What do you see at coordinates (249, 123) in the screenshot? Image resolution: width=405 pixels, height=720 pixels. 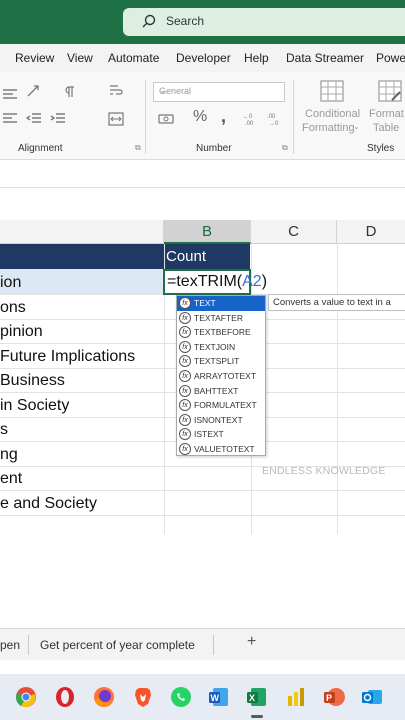 I see `svg-text: .00` at bounding box center [249, 123].